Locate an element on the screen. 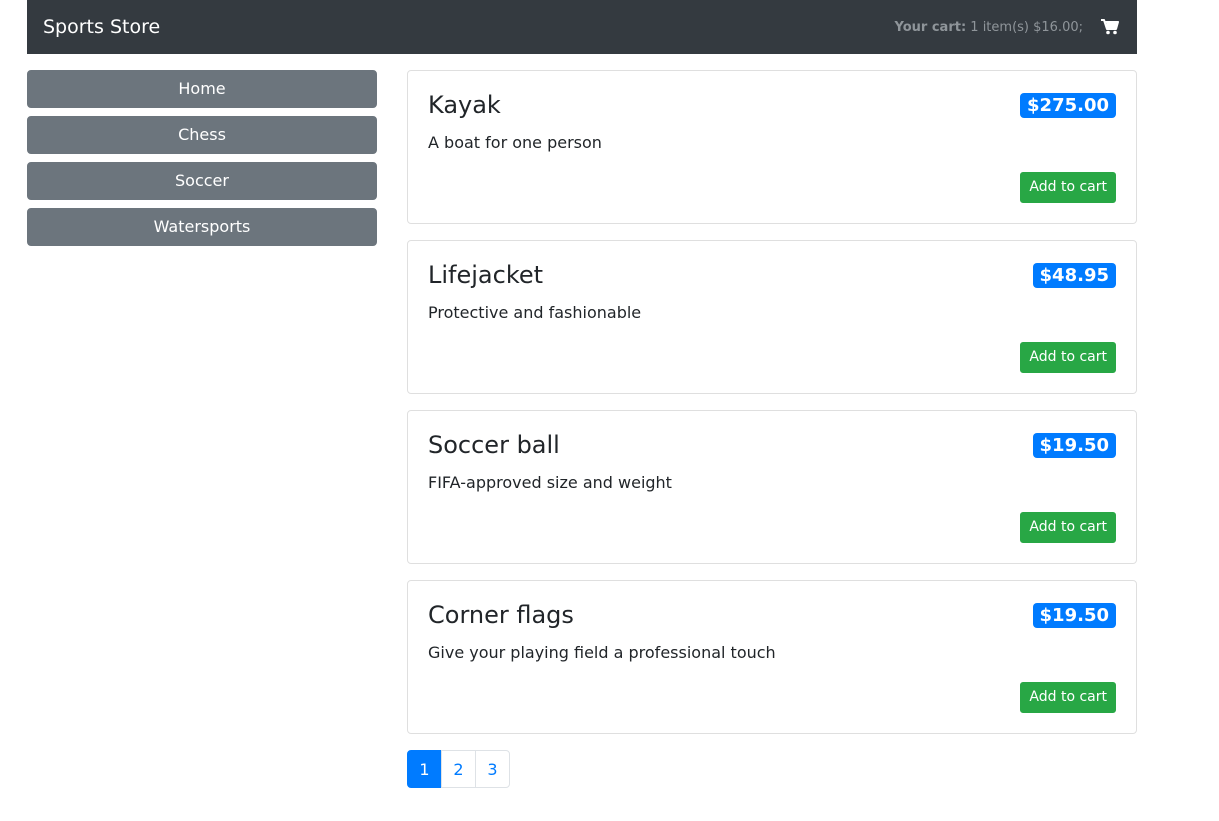 Image resolution: width=1219 pixels, height=821 pixels. cart-summary-text: Your cart: 1 item(s) $16.00; is located at coordinates (989, 27).